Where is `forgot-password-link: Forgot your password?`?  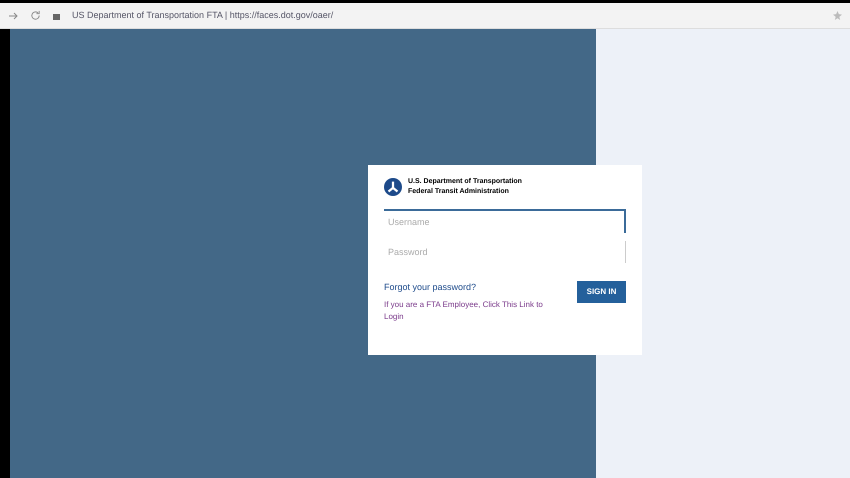 forgot-password-link: Forgot your password? is located at coordinates (474, 287).